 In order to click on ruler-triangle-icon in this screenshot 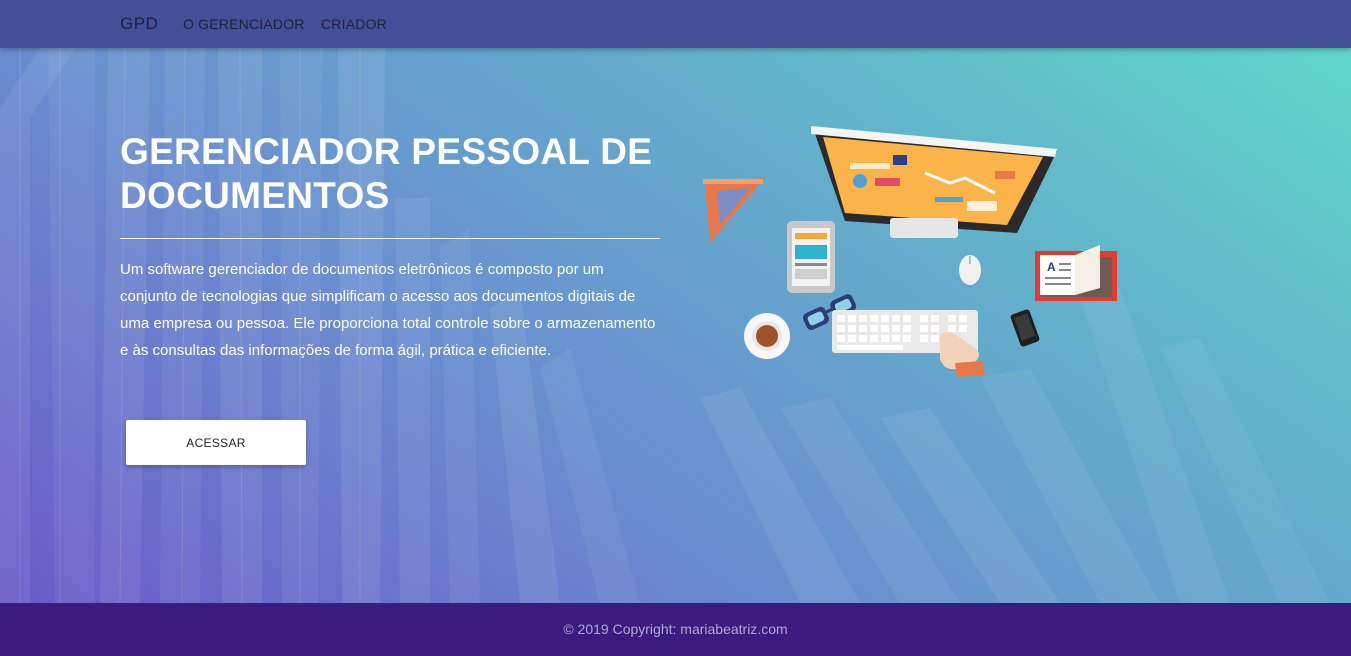, I will do `click(734, 210)`.